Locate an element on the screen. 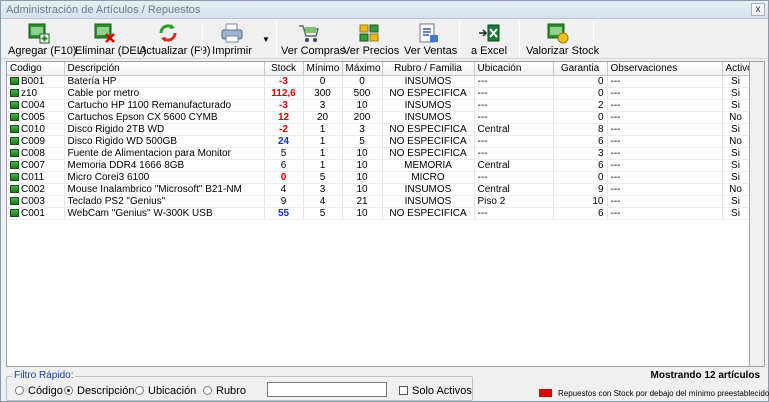  cell-garantia: 6 is located at coordinates (580, 141).